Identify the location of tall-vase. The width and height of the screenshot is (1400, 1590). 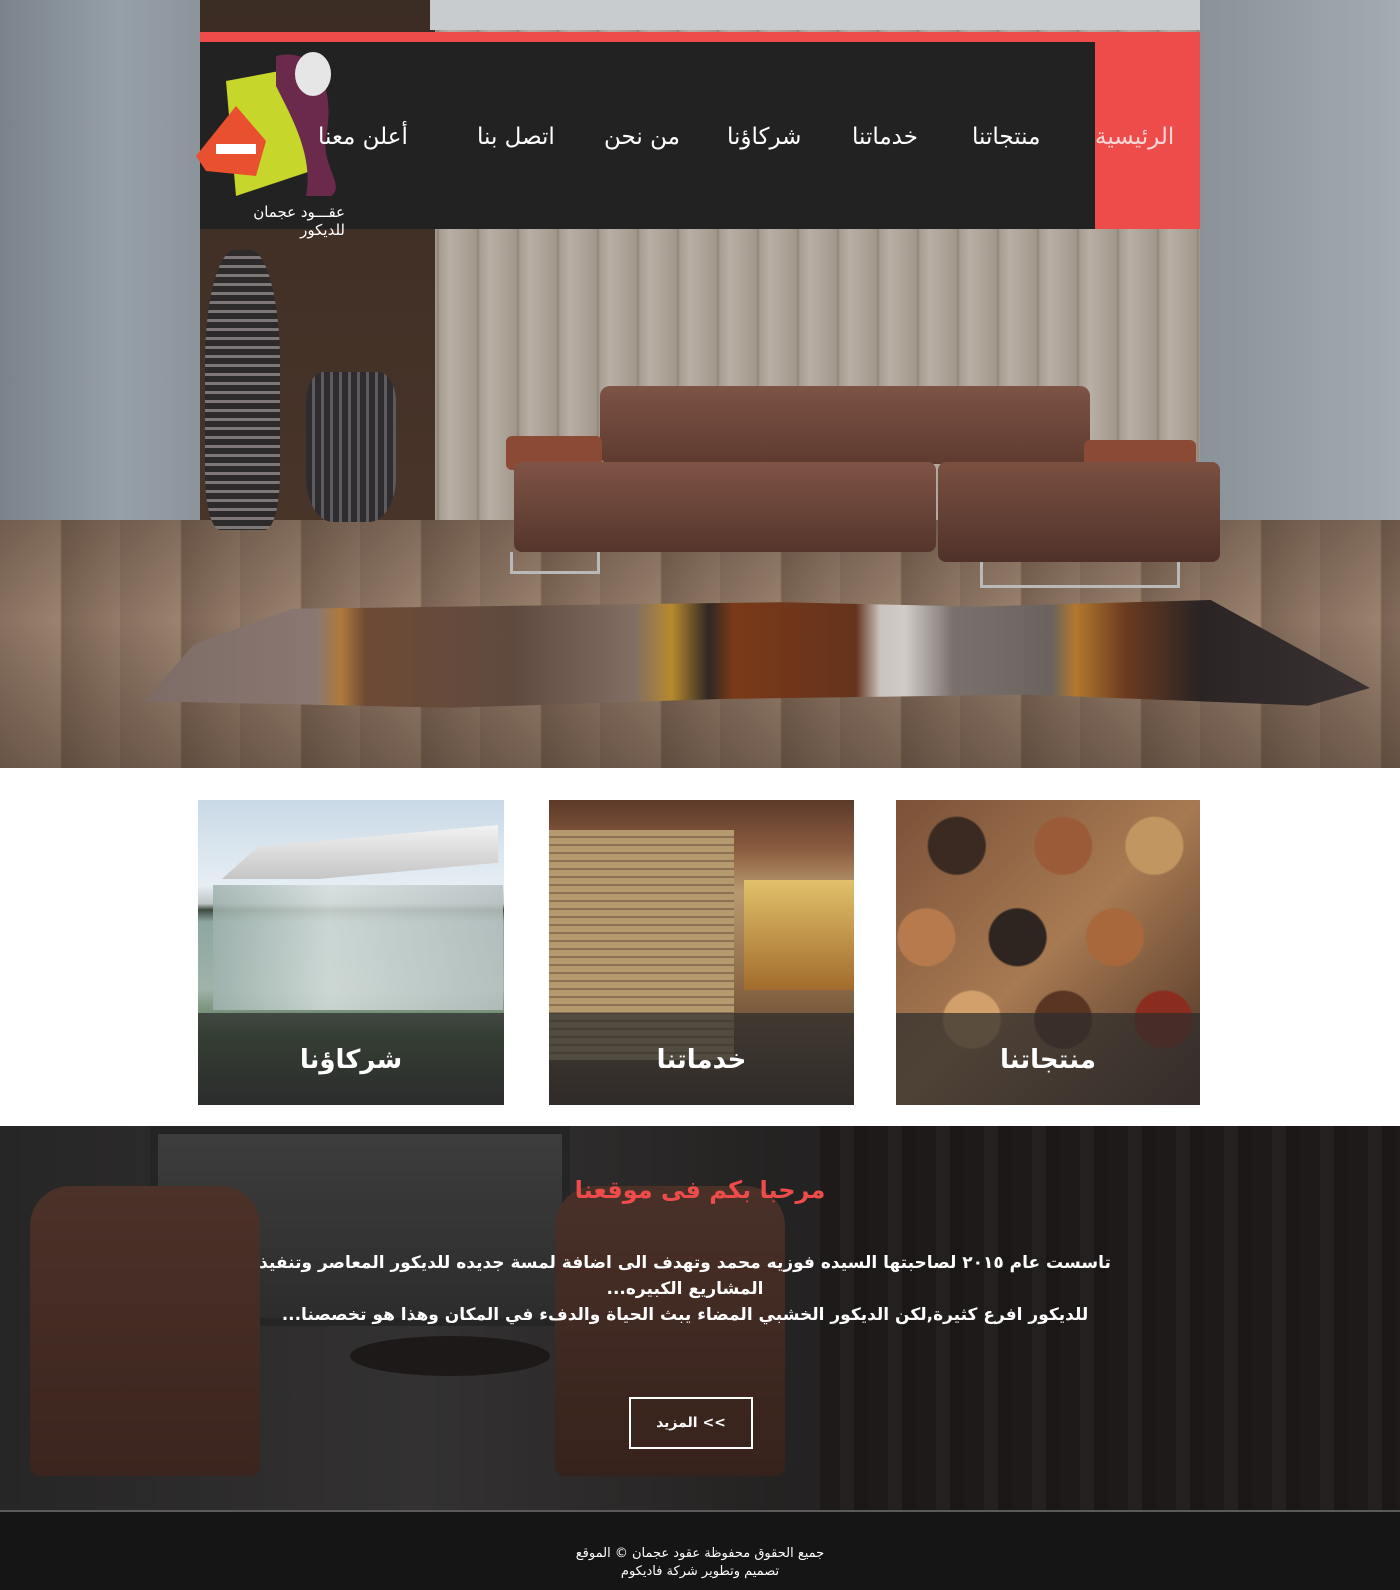
(242, 390).